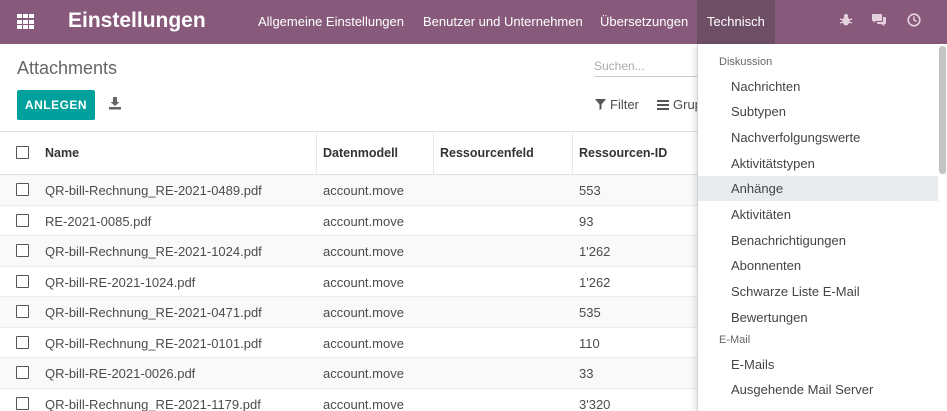 This screenshot has width=947, height=411. I want to click on cell-name: QR-bill-RE-2021-0026.pdf, so click(120, 373).